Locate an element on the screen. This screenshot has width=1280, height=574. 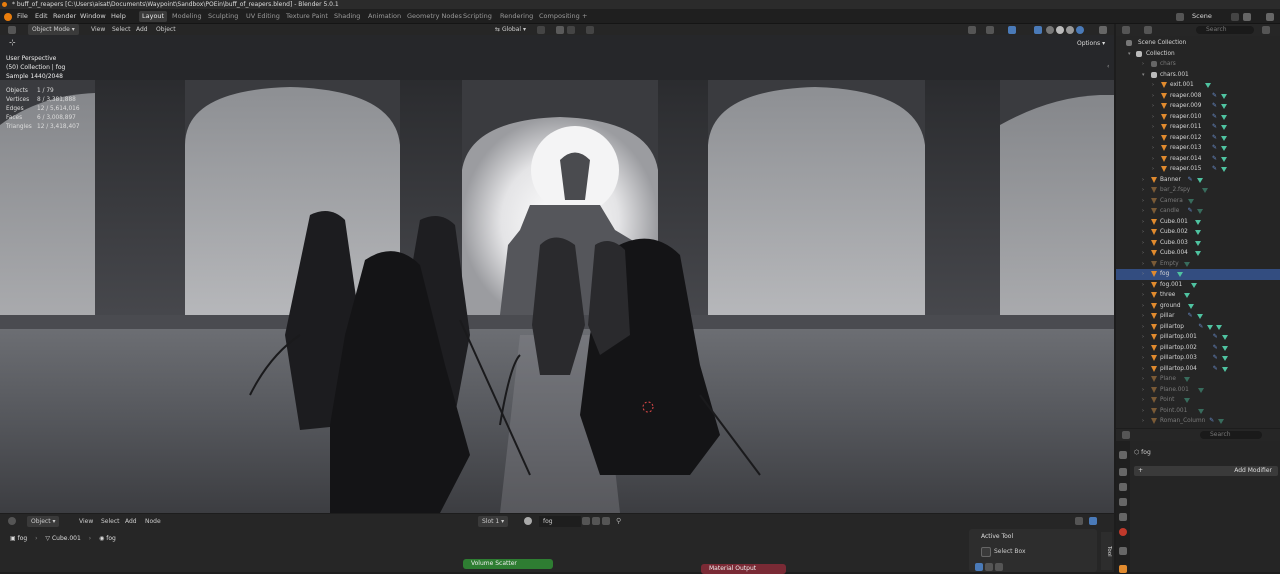
tab-rendering: Rendering is located at coordinates (516, 16).